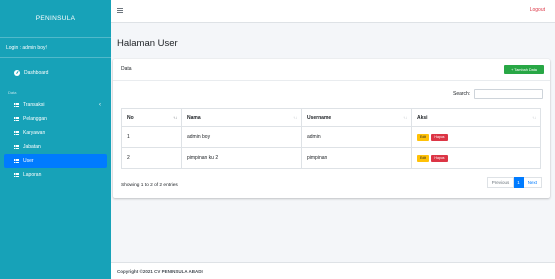 The width and height of the screenshot is (555, 279). What do you see at coordinates (55, 175) in the screenshot?
I see `sidebar-item-laporan: Laporan` at bounding box center [55, 175].